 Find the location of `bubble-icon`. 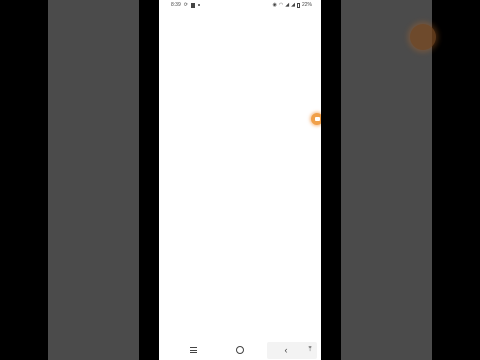

bubble-icon is located at coordinates (317, 119).